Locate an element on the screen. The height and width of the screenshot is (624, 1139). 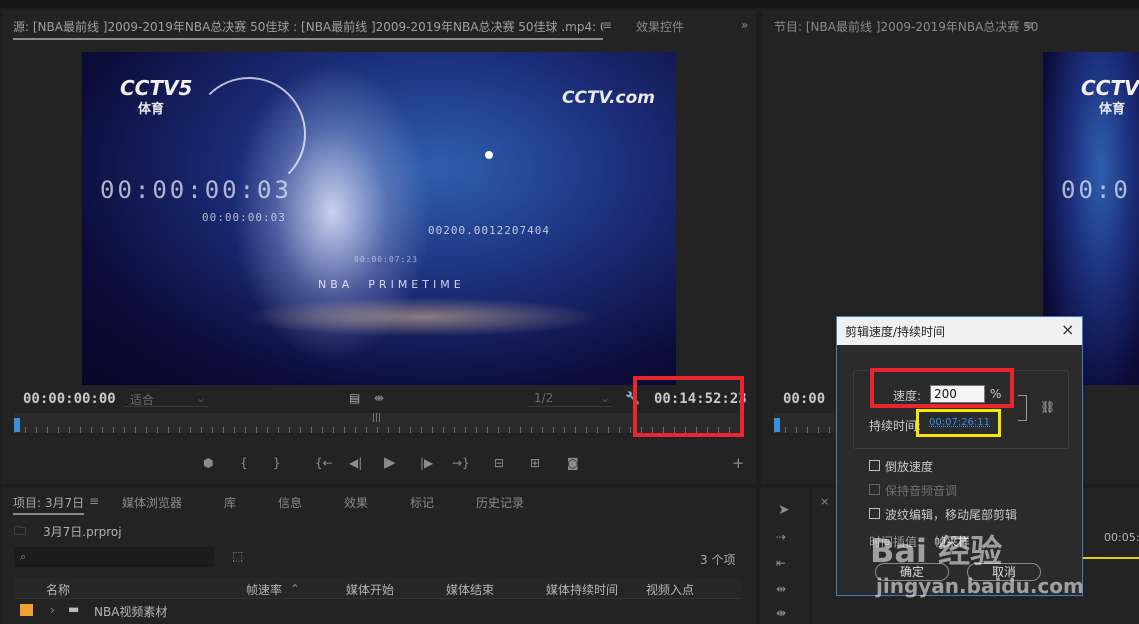
source-in-timecode: 00:00:00:00 is located at coordinates (69, 399).